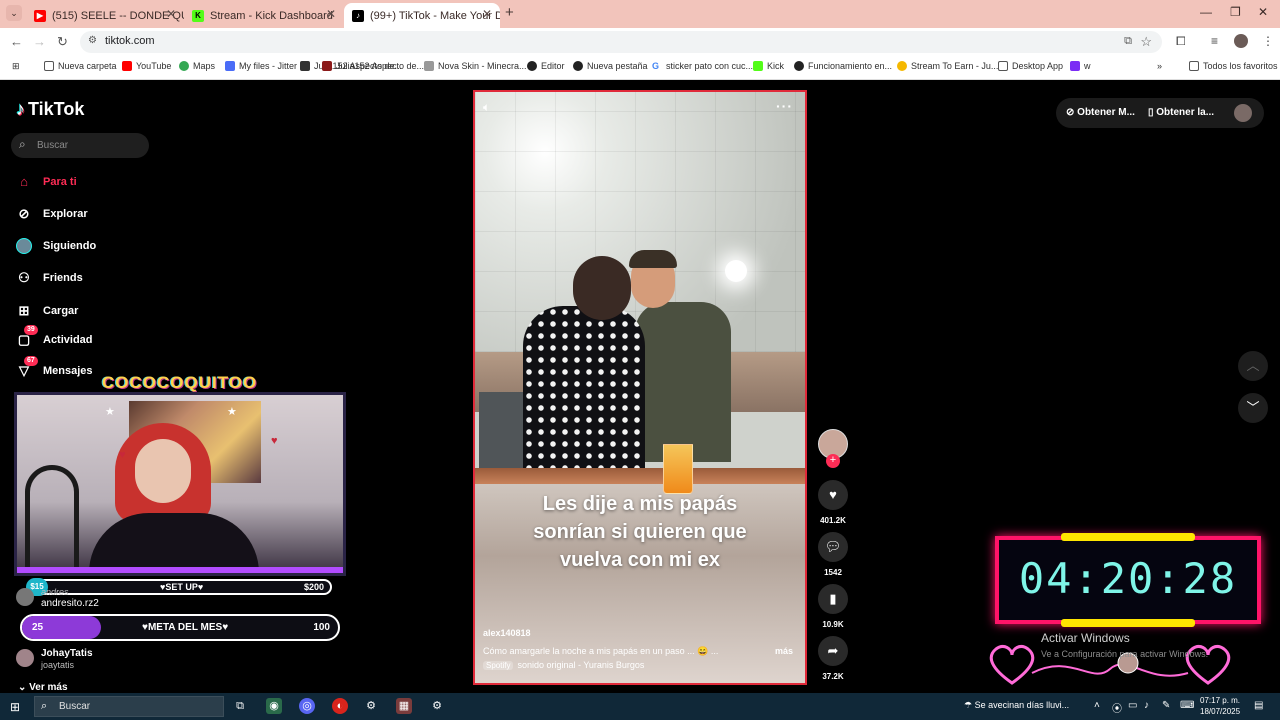  Describe the element at coordinates (43, 687) in the screenshot. I see `ver-mas-link: ⌄ Ver más` at that location.